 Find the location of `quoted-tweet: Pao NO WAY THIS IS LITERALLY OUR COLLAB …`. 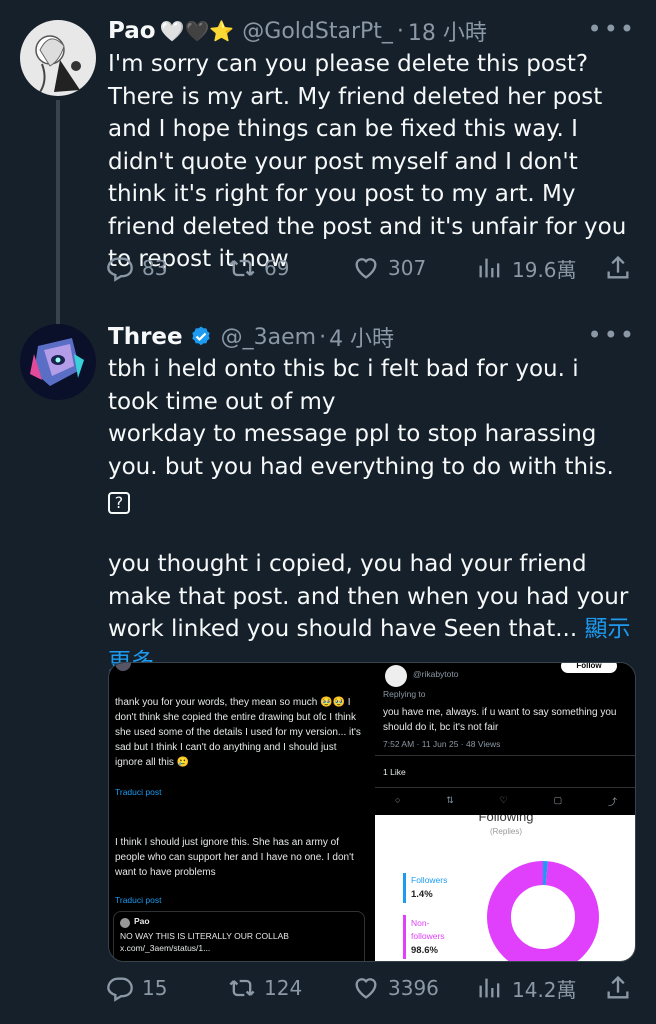

quoted-tweet: Pao NO WAY THIS IS LITERALLY OUR COLLAB … is located at coordinates (239, 936).